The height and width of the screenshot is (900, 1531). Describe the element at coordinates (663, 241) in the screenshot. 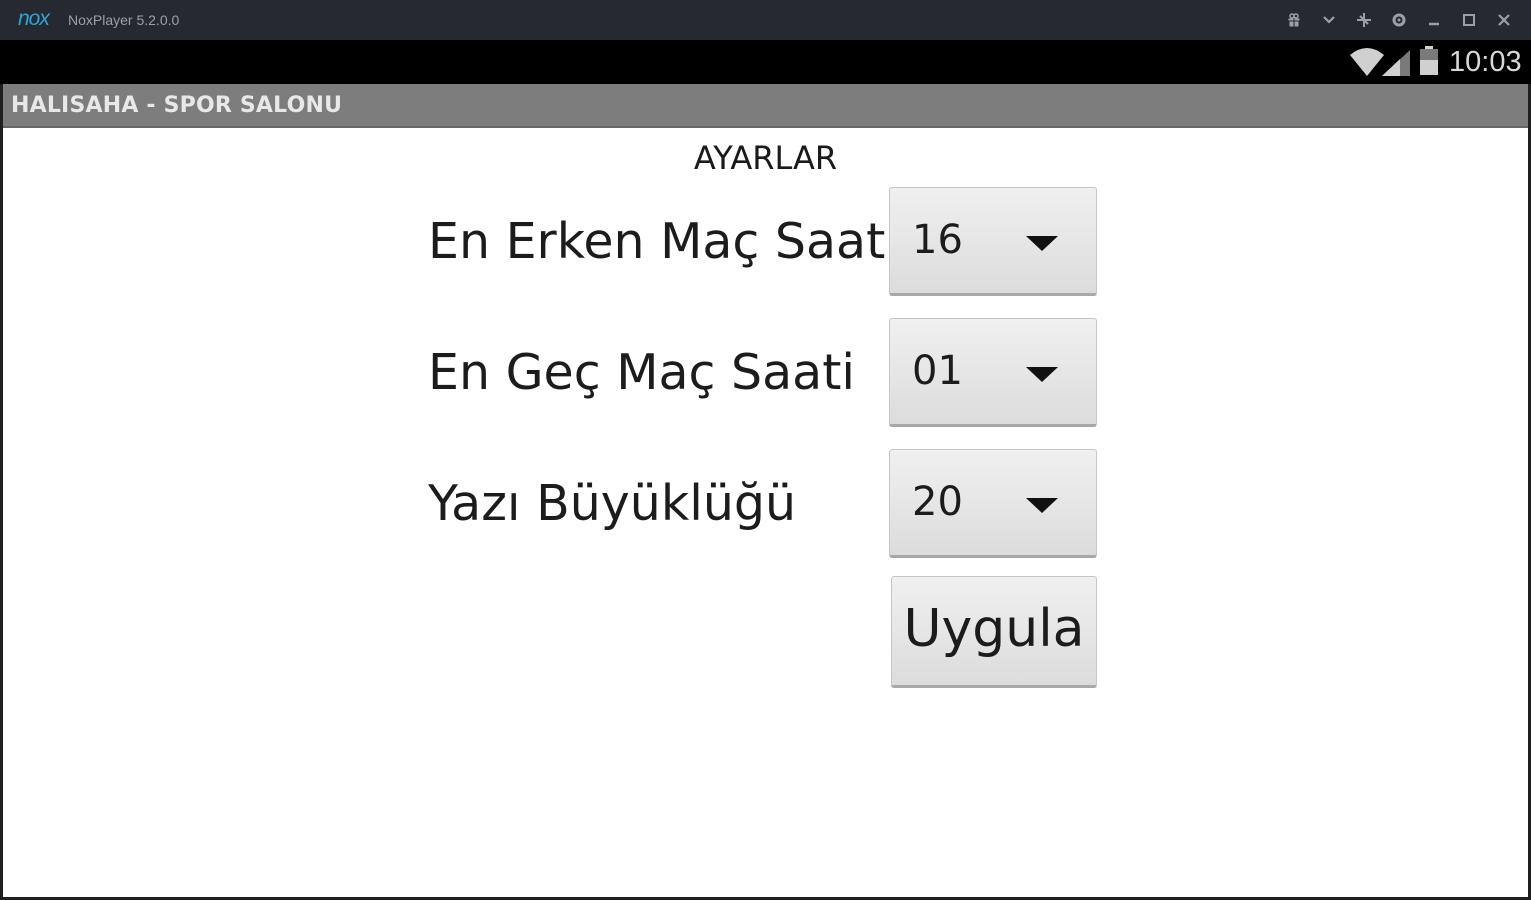

I see `earliest-match-time-label: En Erken Maç Saati` at that location.